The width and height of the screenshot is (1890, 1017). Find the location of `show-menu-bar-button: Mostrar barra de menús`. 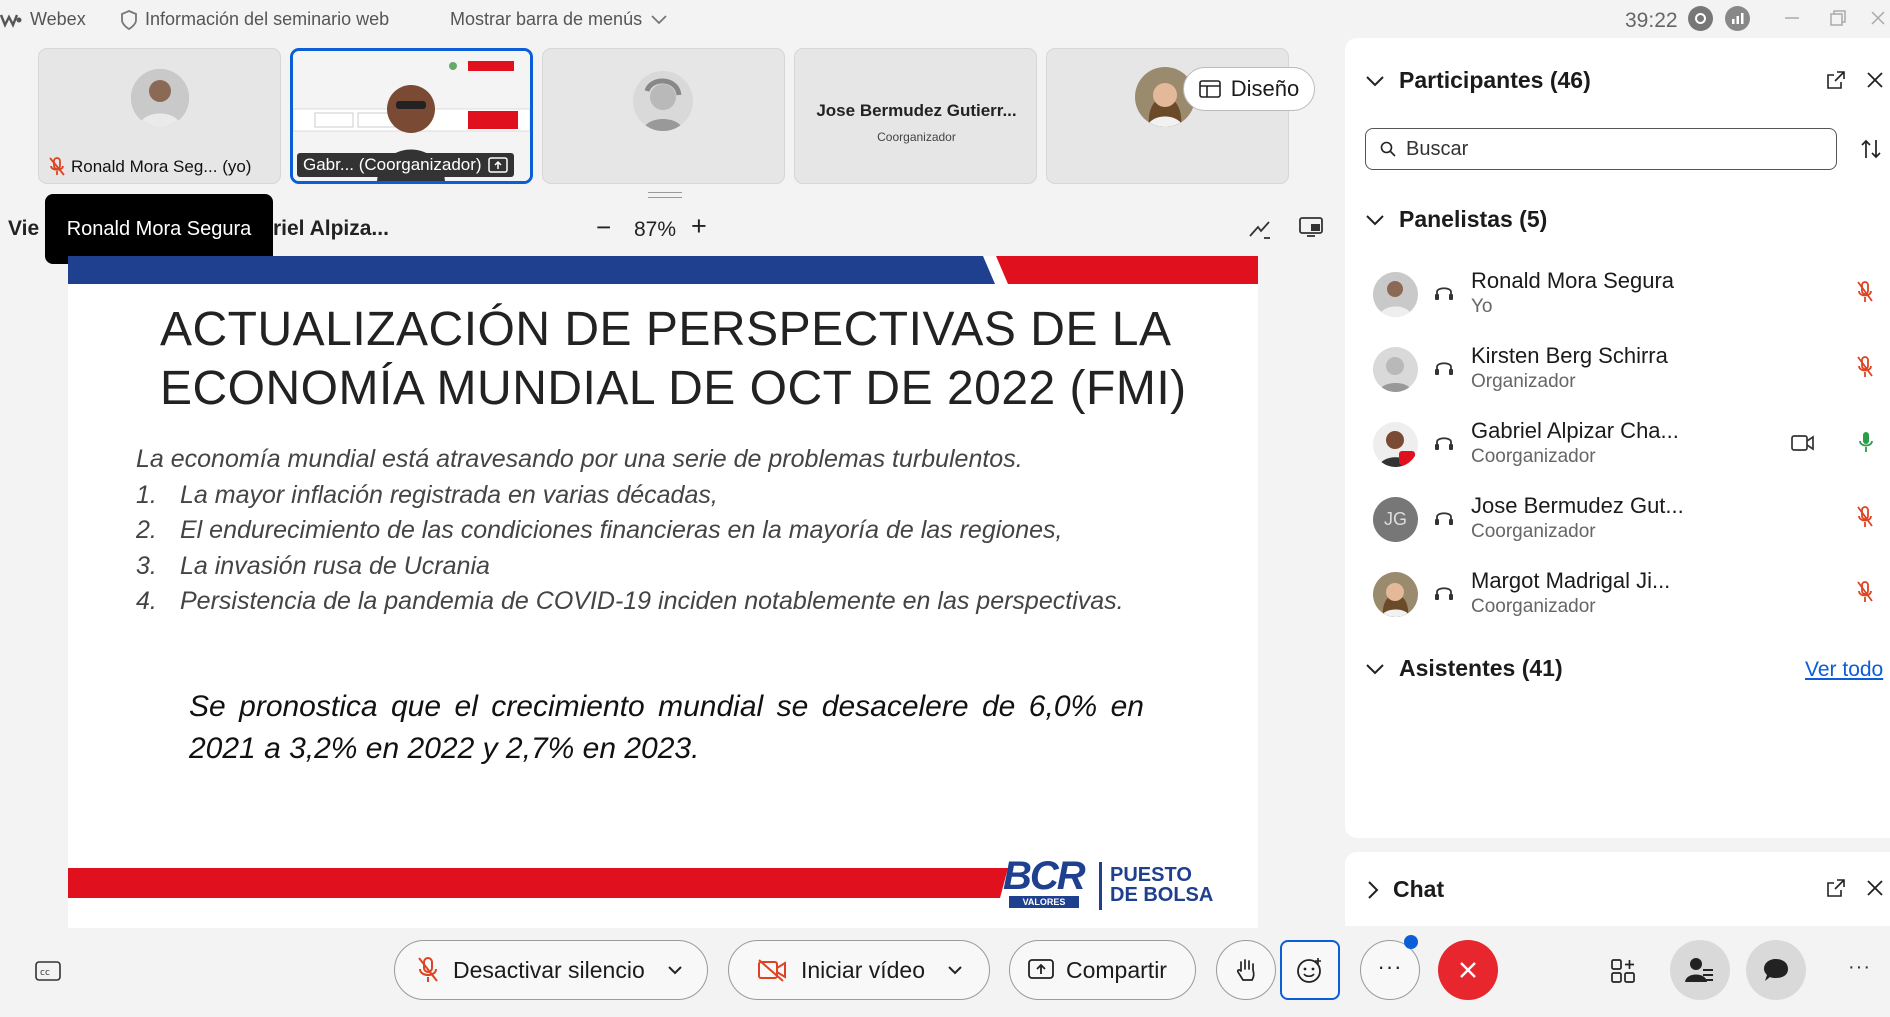

show-menu-bar-button: Mostrar barra de menús is located at coordinates (559, 19).